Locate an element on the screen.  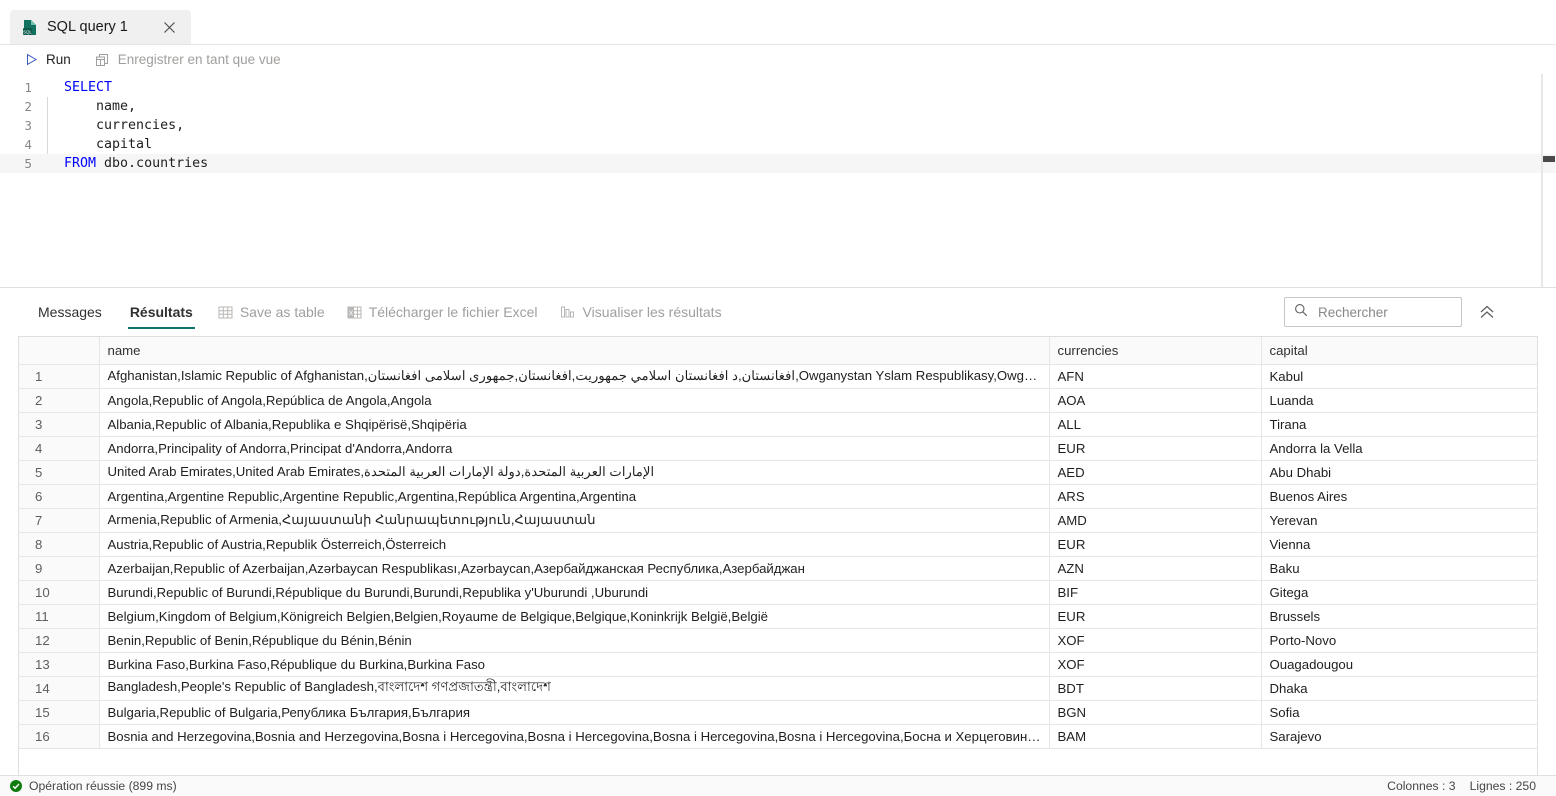
tab-resultats: Résultats is located at coordinates (161, 312).